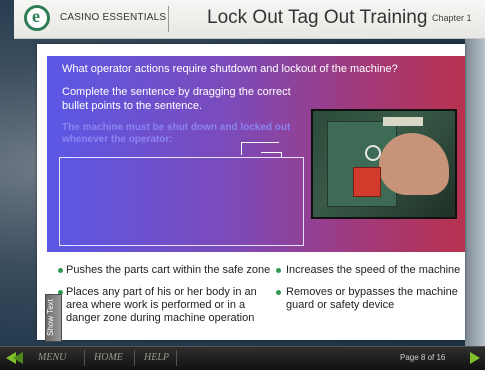 The height and width of the screenshot is (370, 485). I want to click on show-text-label: Show Text, so click(50, 318).